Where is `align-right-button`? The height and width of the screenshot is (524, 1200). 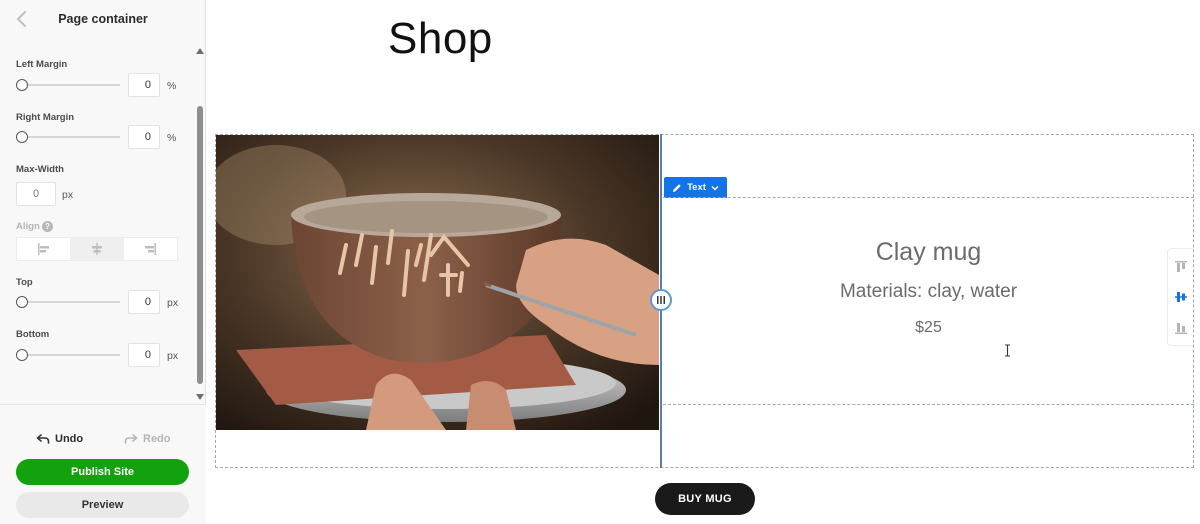 align-right-button is located at coordinates (150, 249).